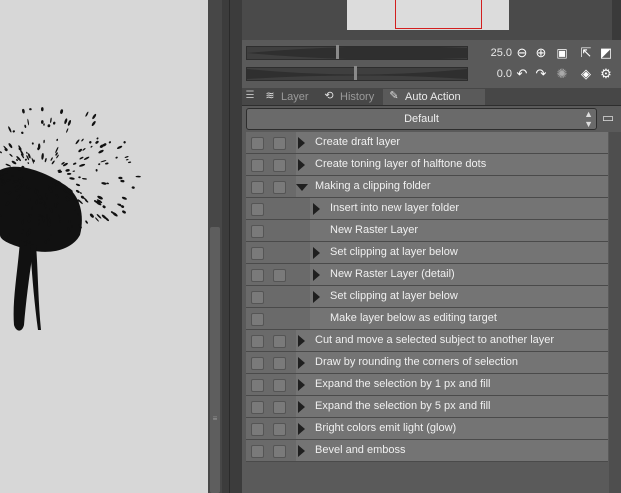  I want to click on navigator-view-frame, so click(438, 14).